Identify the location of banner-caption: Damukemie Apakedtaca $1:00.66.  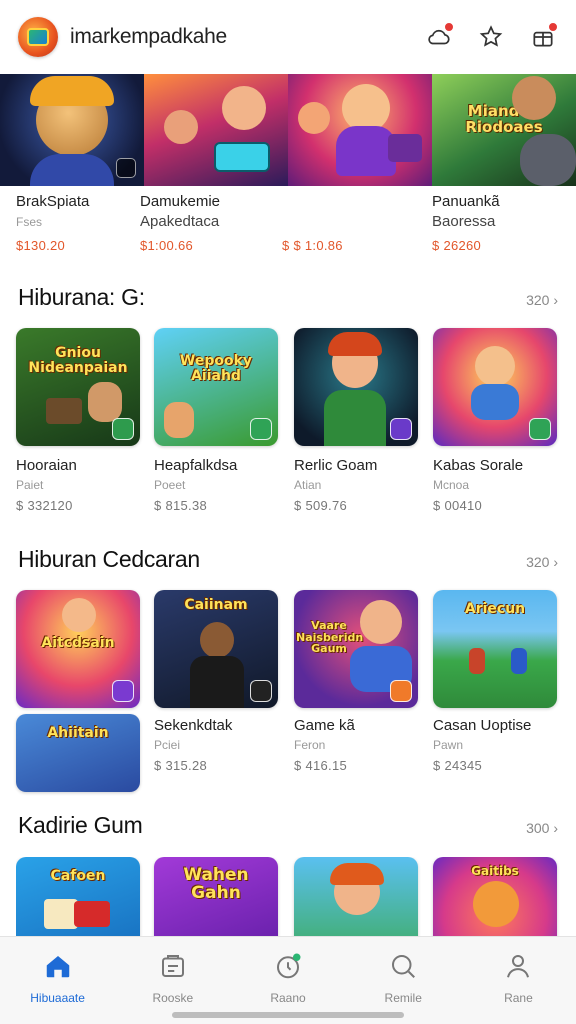
(210, 222).